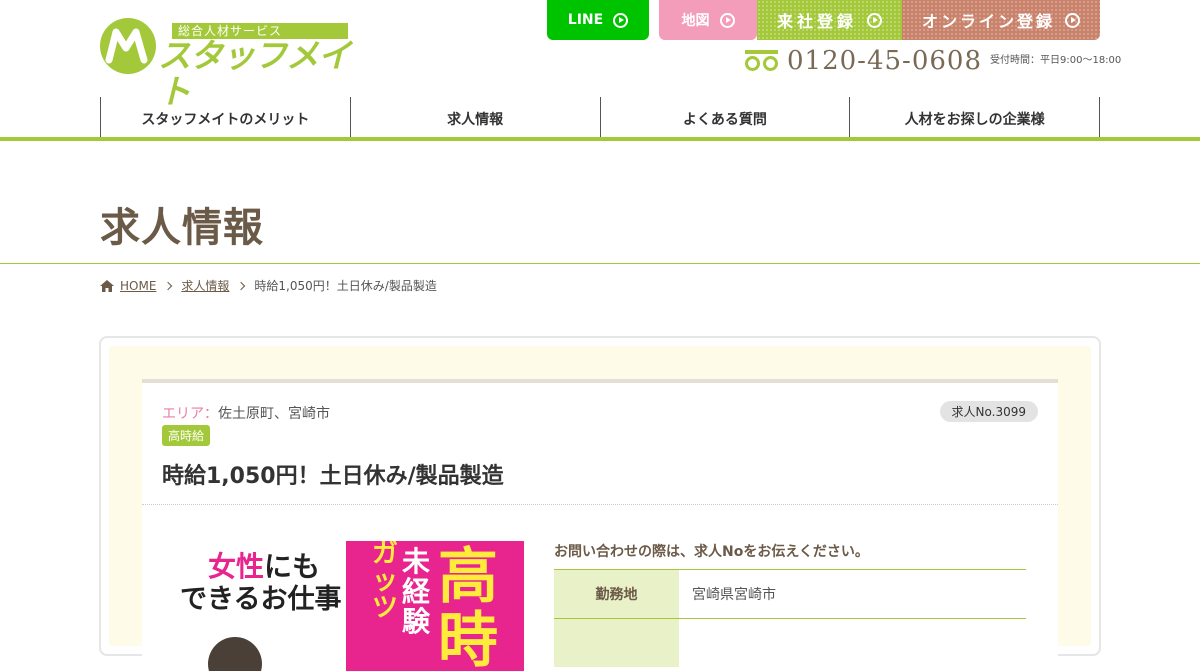 The width and height of the screenshot is (1200, 671). Describe the element at coordinates (988, 21) in the screenshot. I see `online-register-label: オンライン登録` at that location.